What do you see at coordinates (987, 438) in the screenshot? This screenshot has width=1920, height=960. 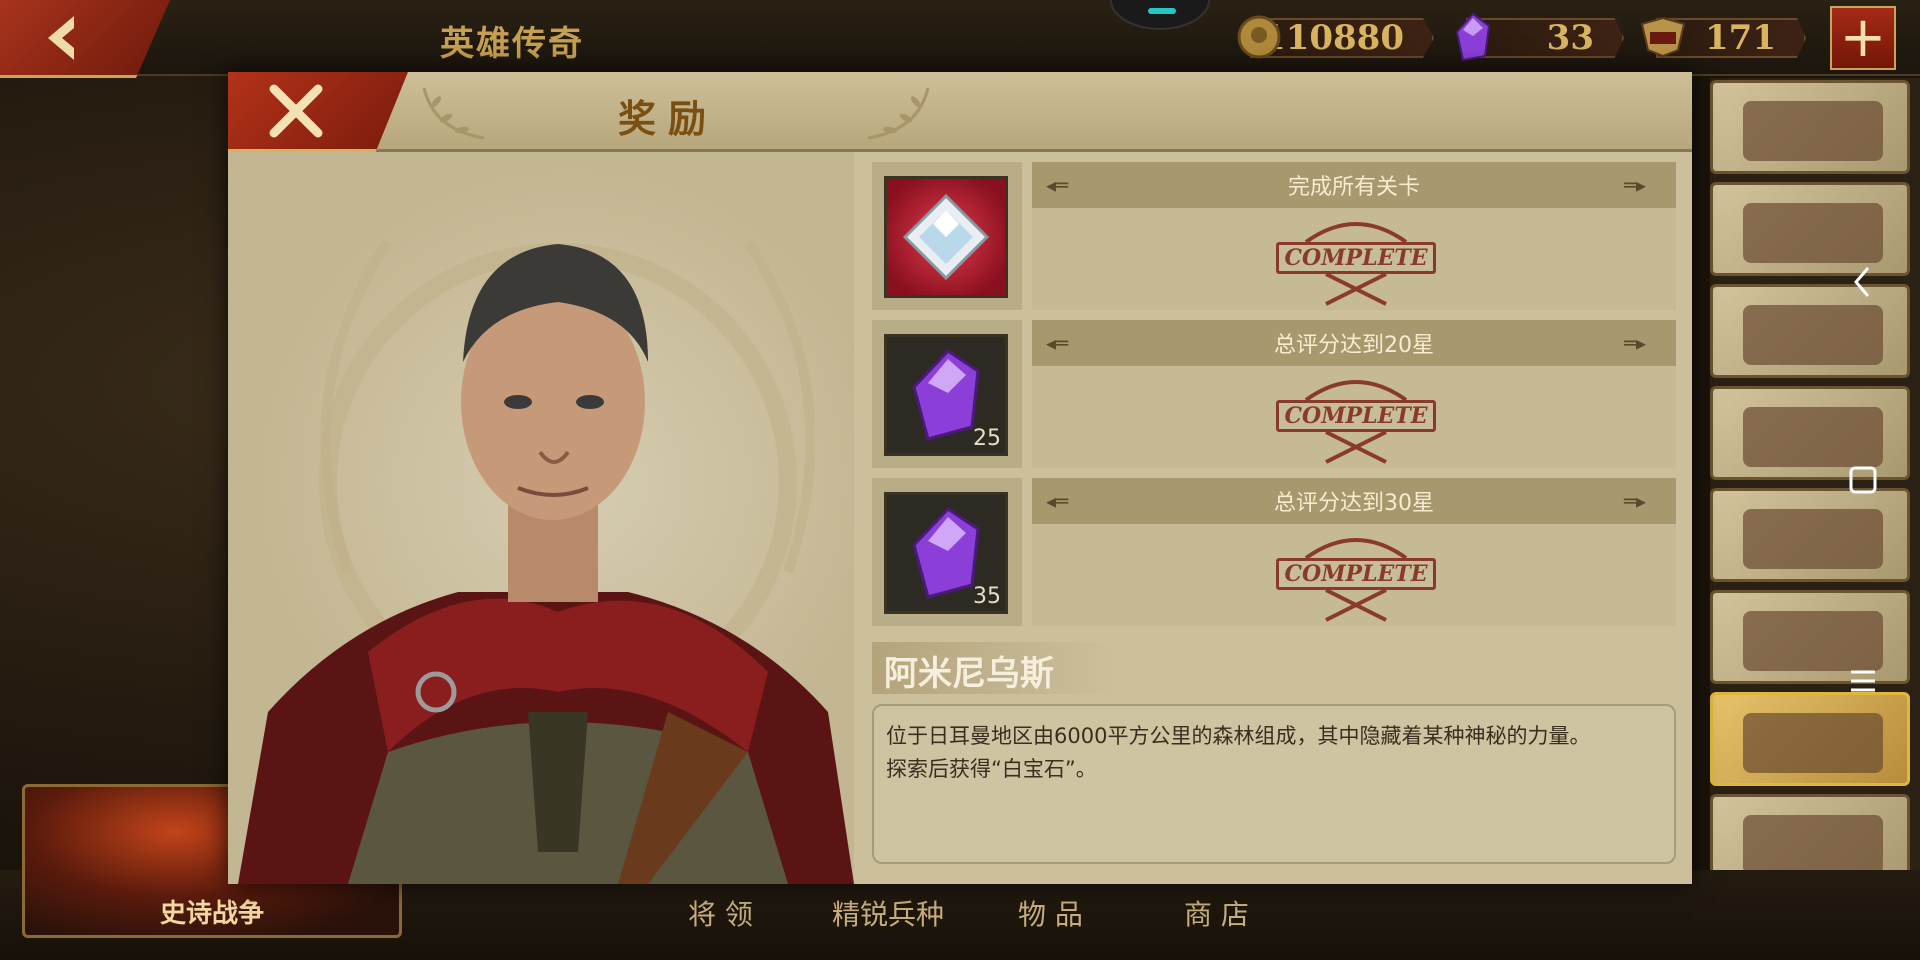 I see `reward-count: 25` at bounding box center [987, 438].